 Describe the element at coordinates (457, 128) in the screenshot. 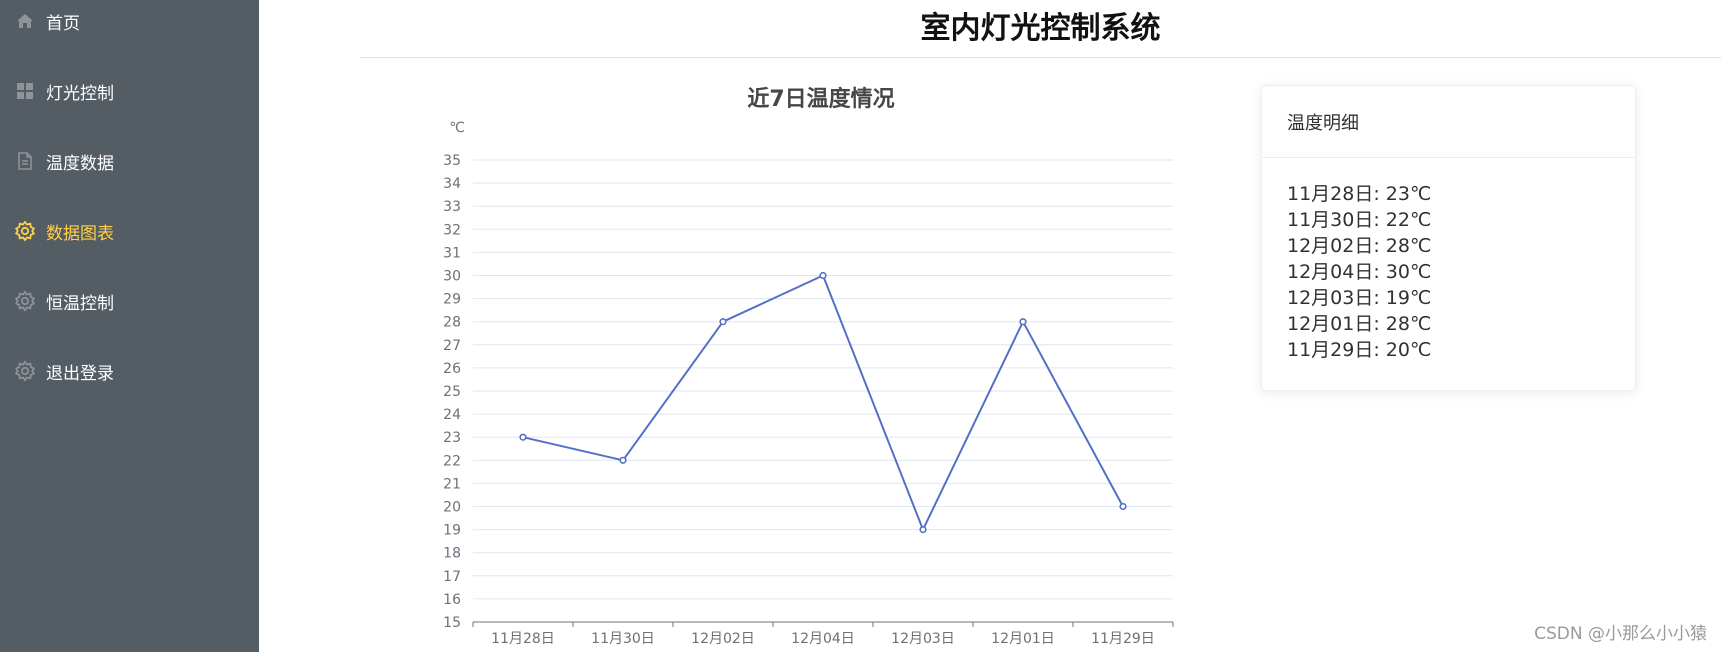

I see `y-axis-label: ℃` at that location.